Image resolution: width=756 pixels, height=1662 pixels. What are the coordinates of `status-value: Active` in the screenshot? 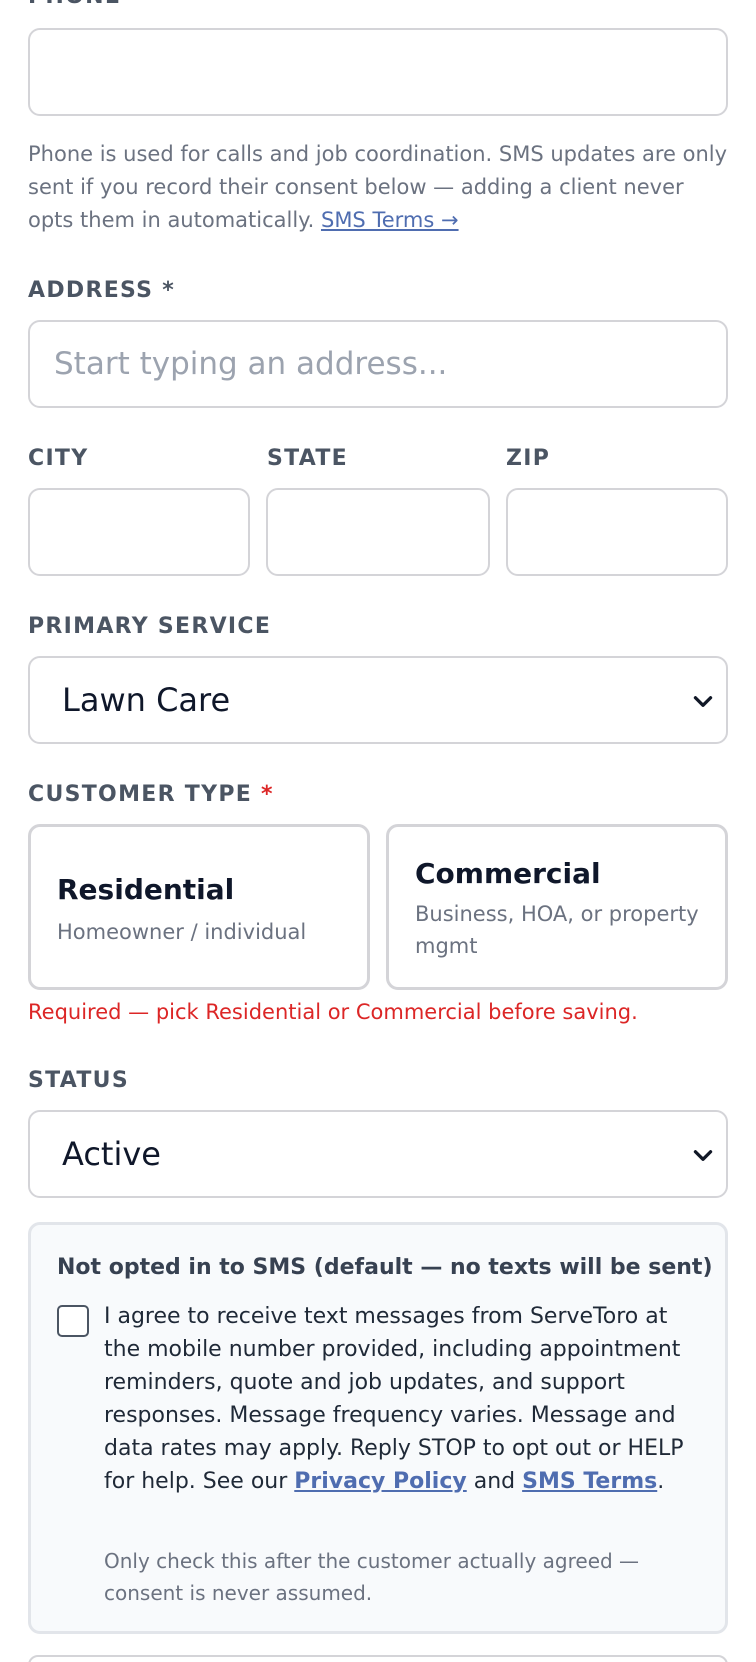 It's located at (111, 1154).